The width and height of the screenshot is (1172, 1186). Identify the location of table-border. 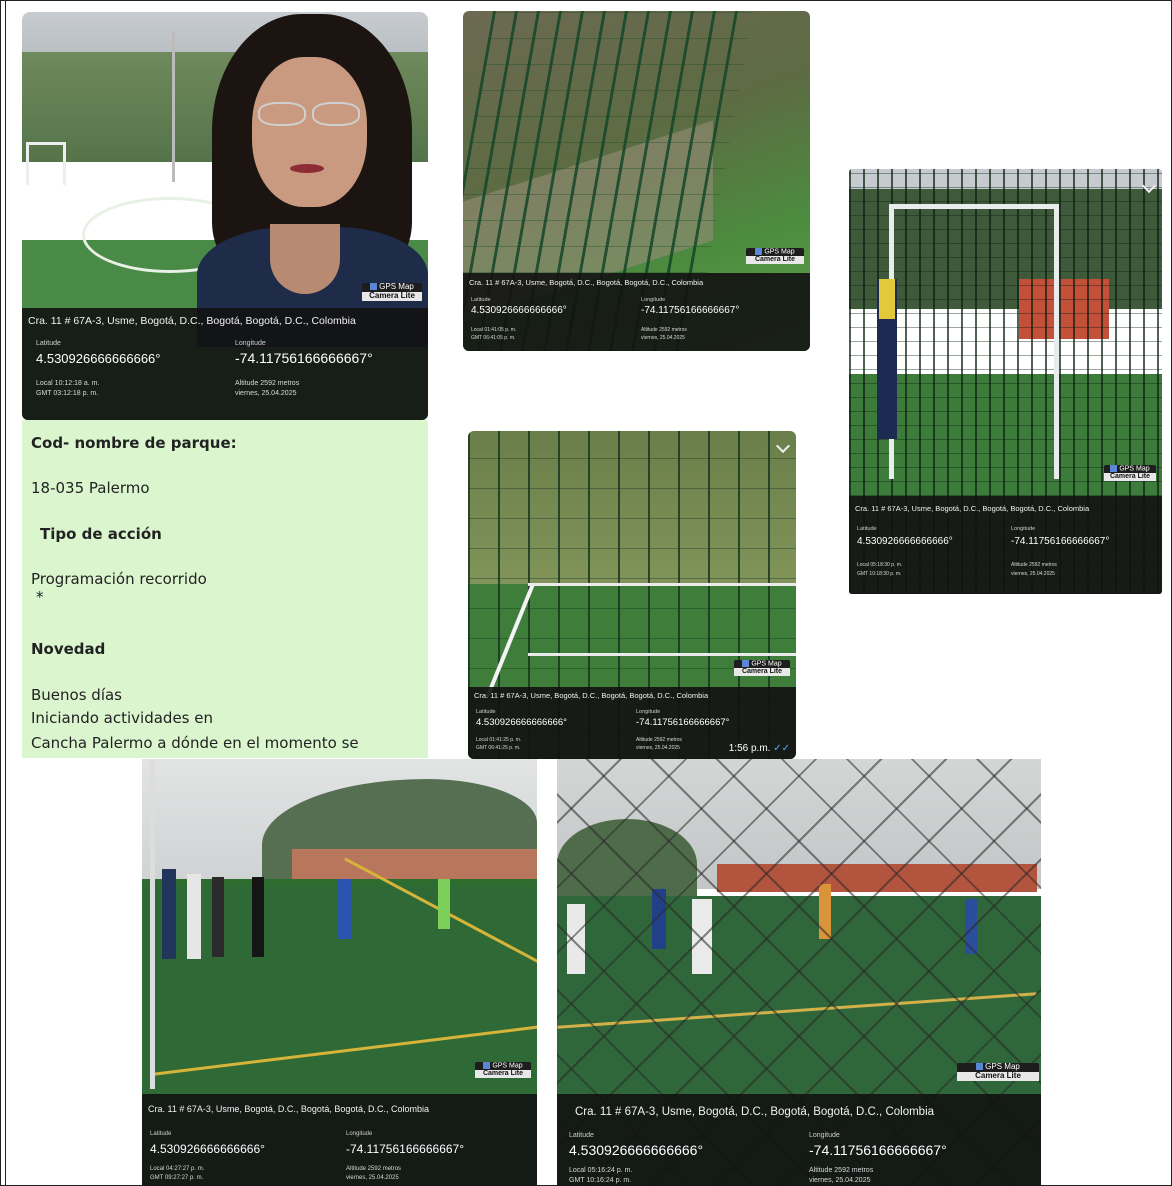
(5, 593).